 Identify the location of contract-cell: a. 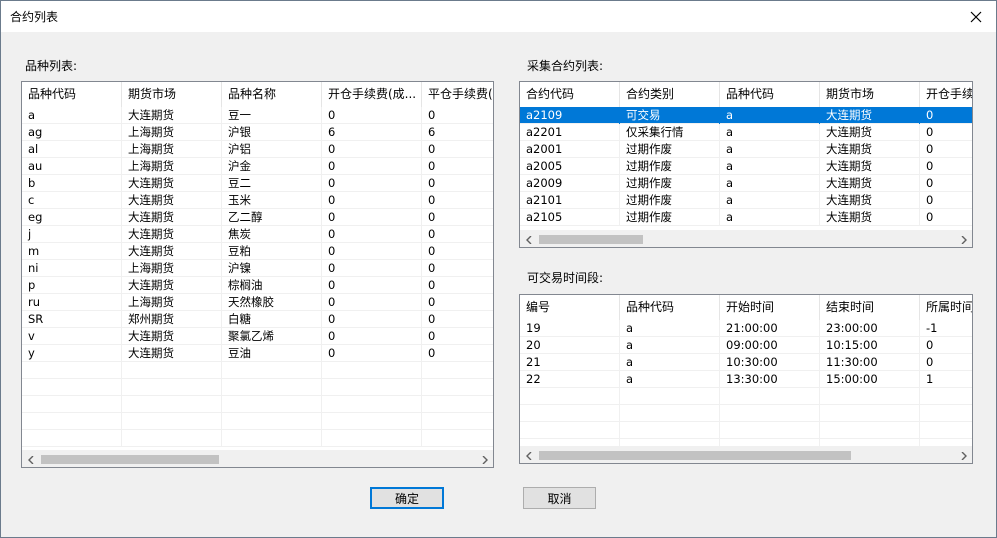
(770, 200).